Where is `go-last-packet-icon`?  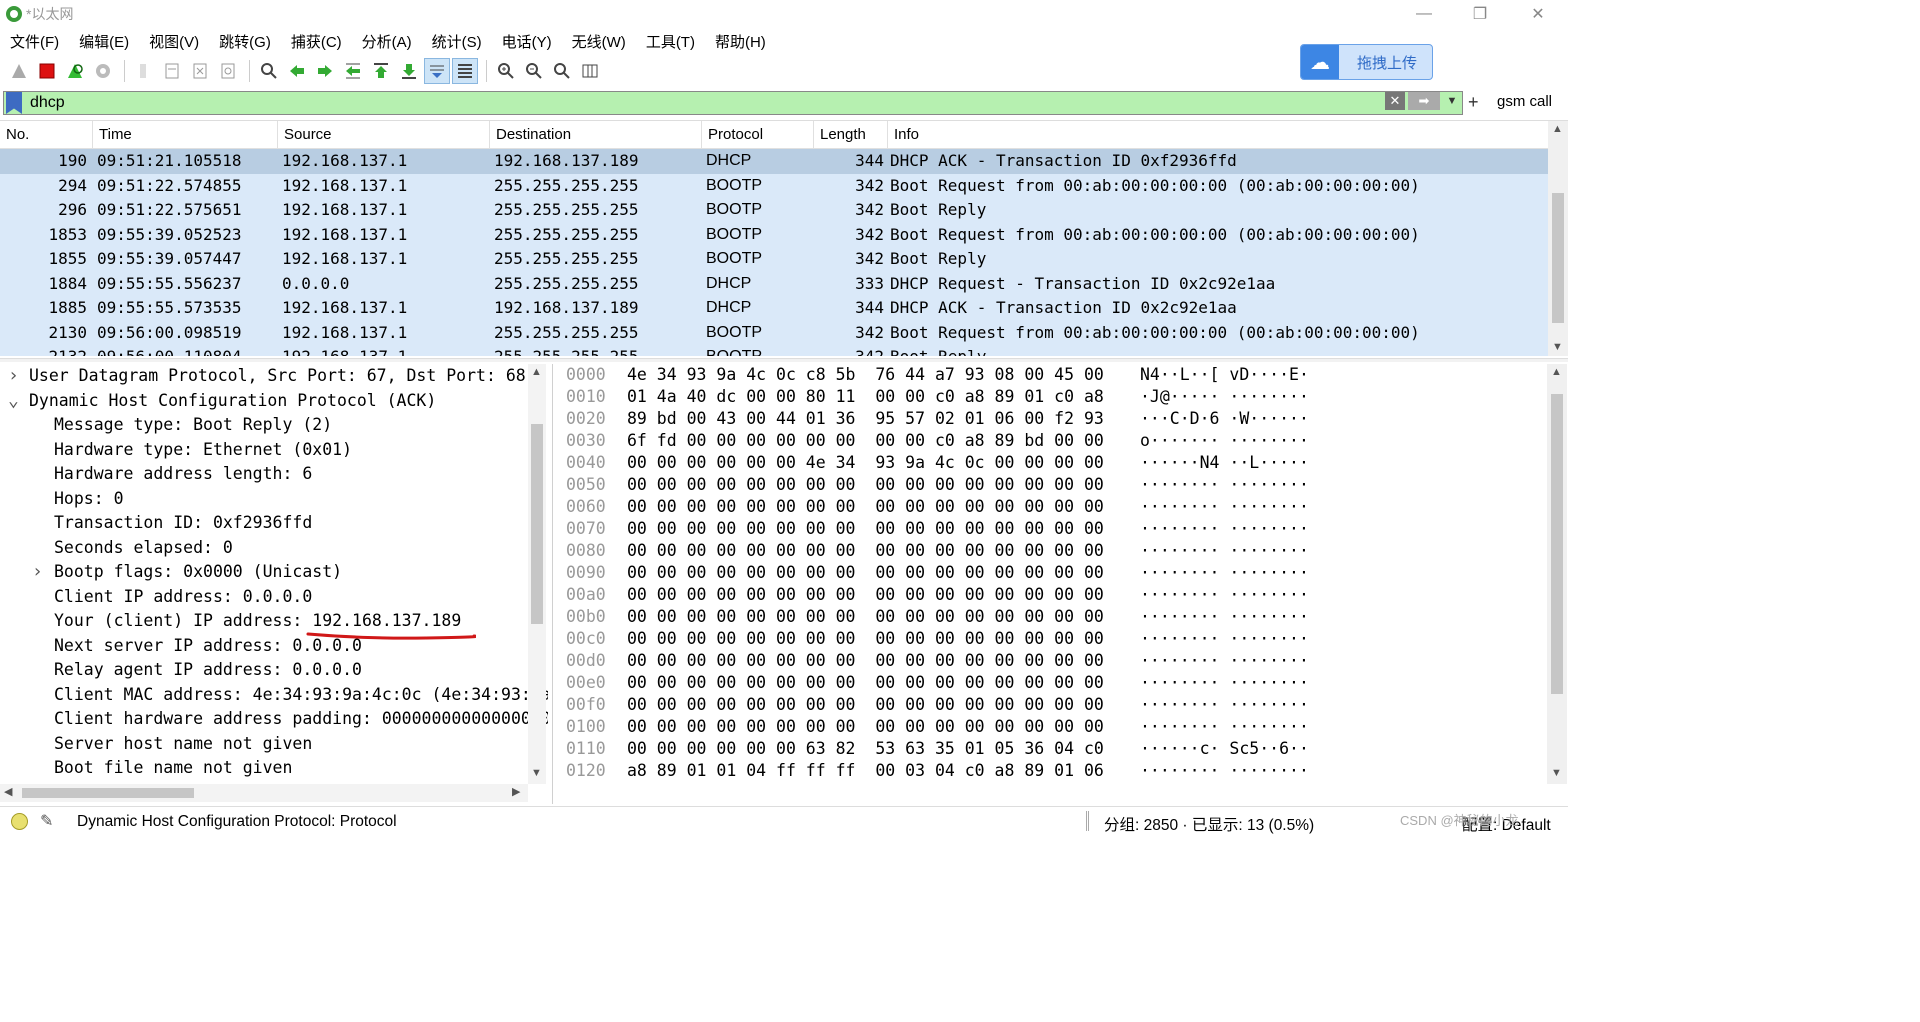 go-last-packet-icon is located at coordinates (409, 71).